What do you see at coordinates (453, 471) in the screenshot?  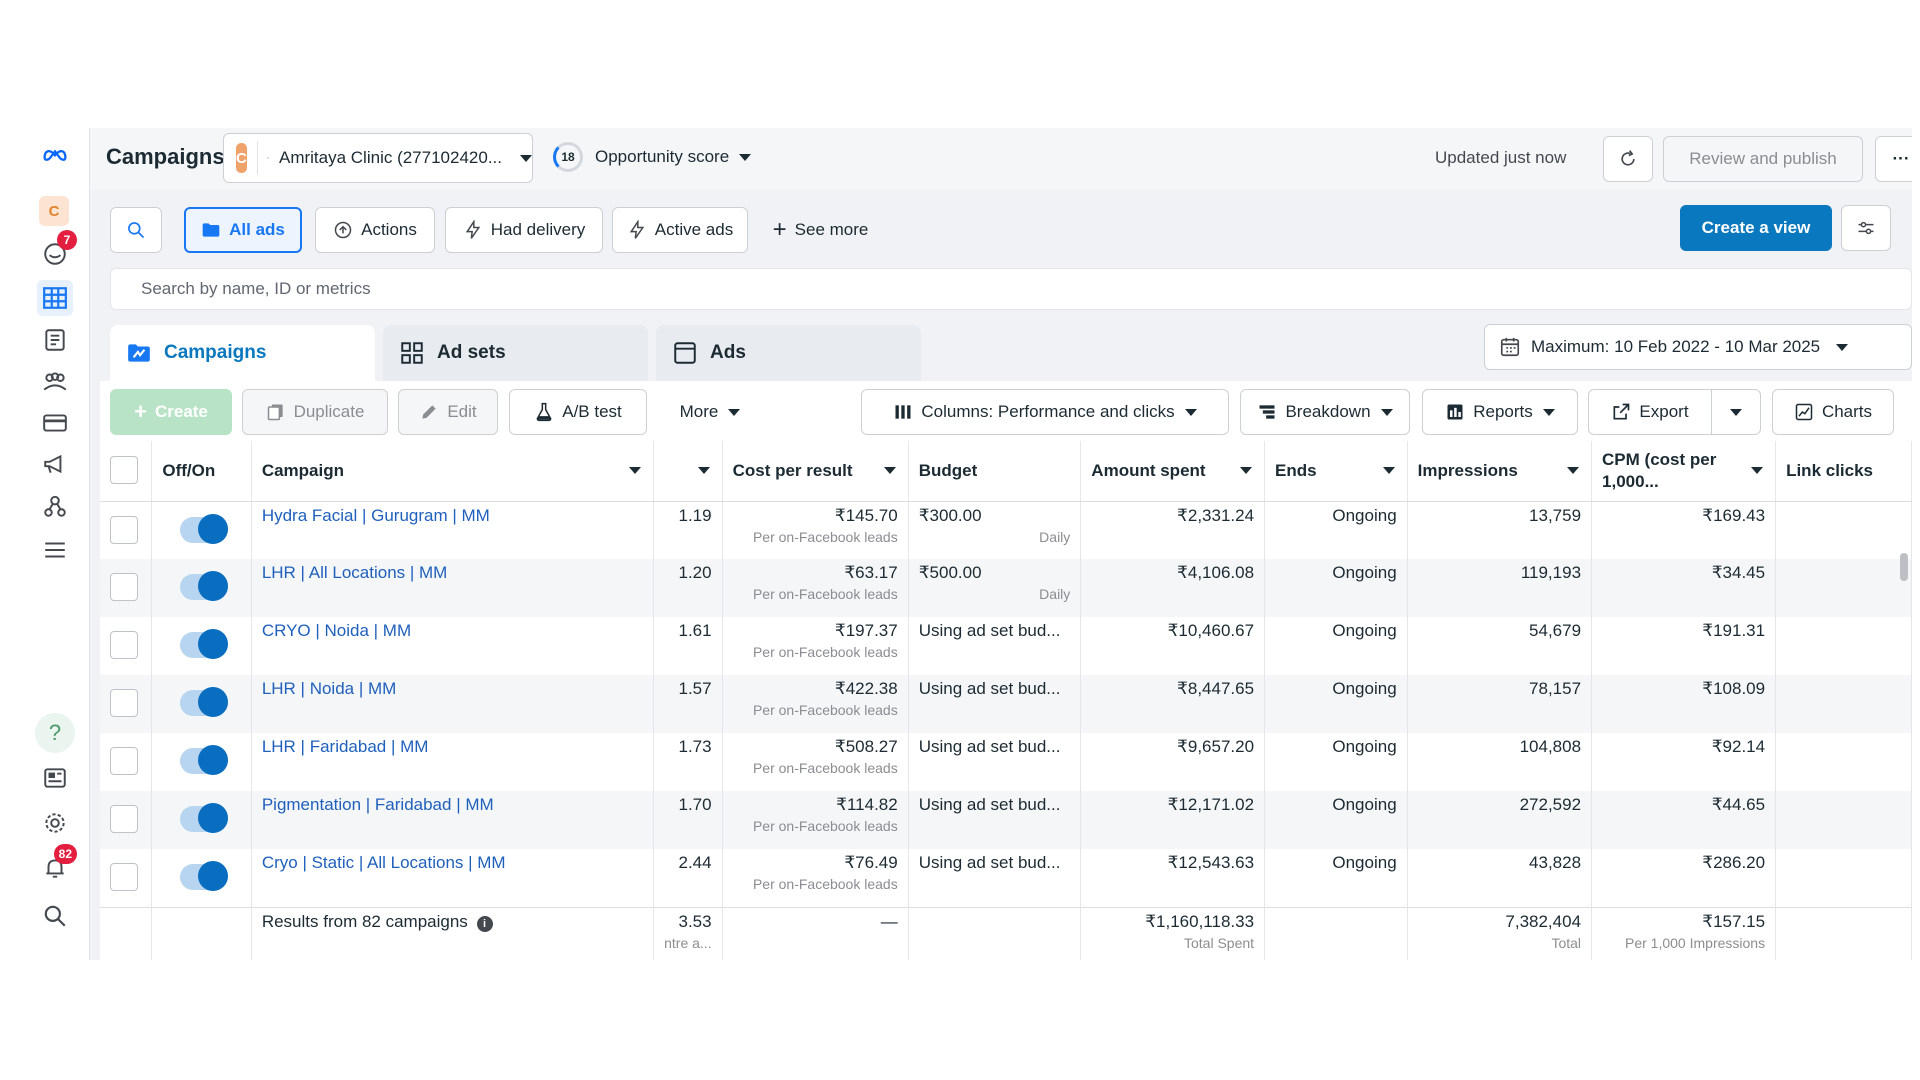 I see `col-campaign: Campaign` at bounding box center [453, 471].